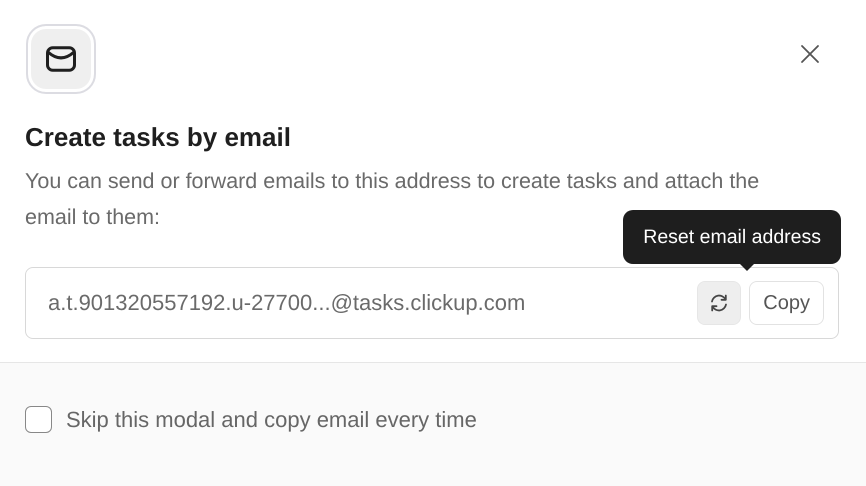 The width and height of the screenshot is (866, 486). I want to click on email-field: a.t.901320557192.u-27700...@tasks.clickup.com Copy, so click(432, 303).